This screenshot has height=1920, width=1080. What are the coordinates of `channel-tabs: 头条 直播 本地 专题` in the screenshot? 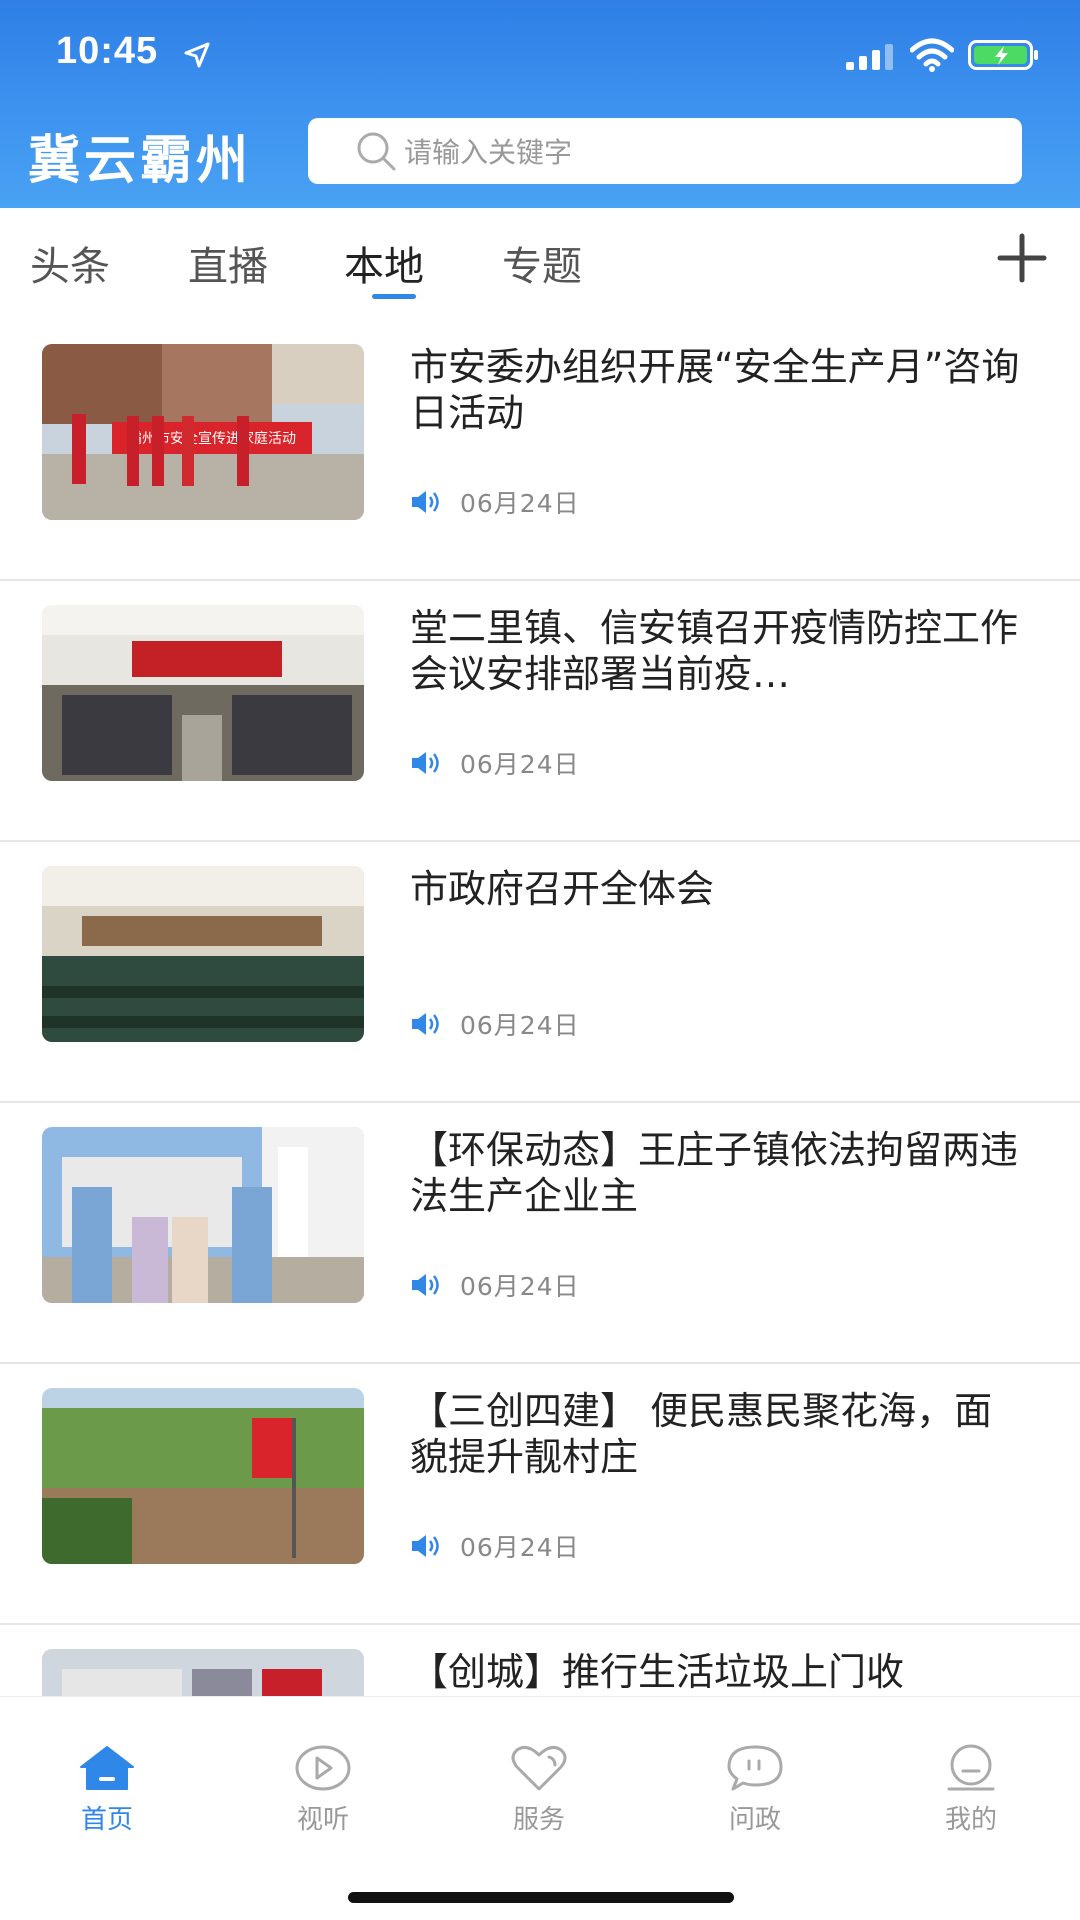 It's located at (540, 258).